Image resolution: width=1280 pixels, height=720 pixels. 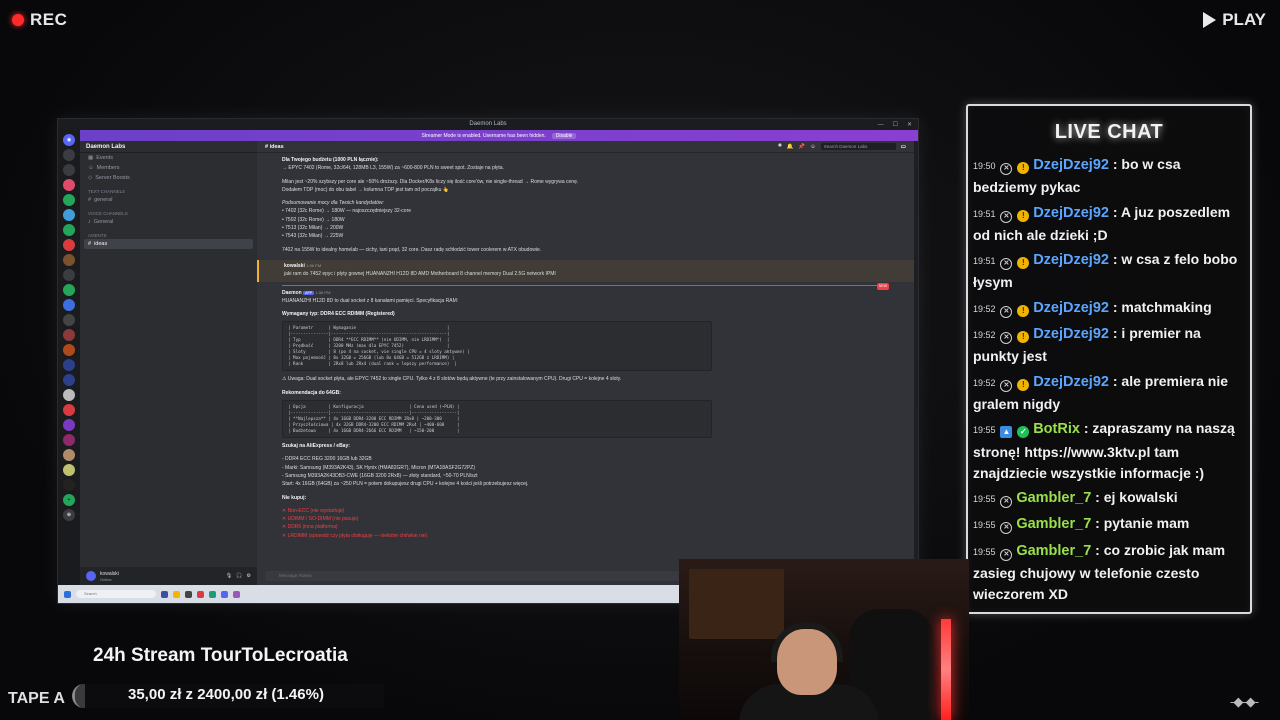 I want to click on channel-label: general, so click(x=103, y=200).